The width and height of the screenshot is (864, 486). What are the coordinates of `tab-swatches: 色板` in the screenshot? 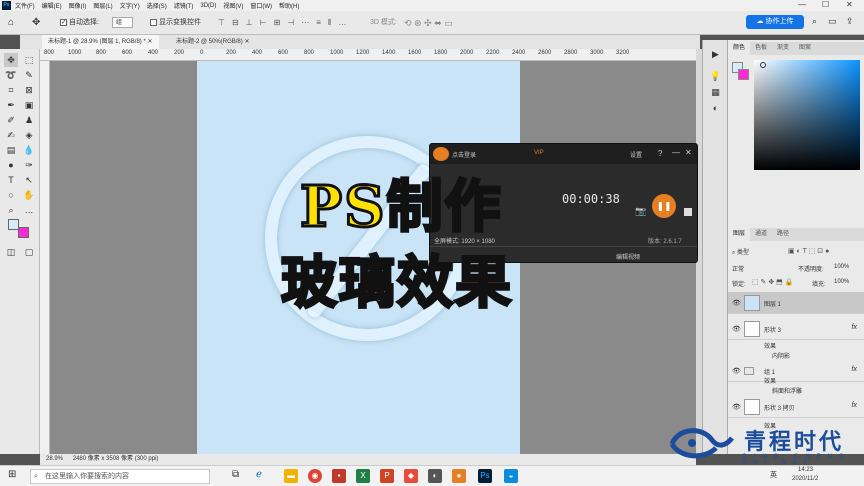 It's located at (761, 48).